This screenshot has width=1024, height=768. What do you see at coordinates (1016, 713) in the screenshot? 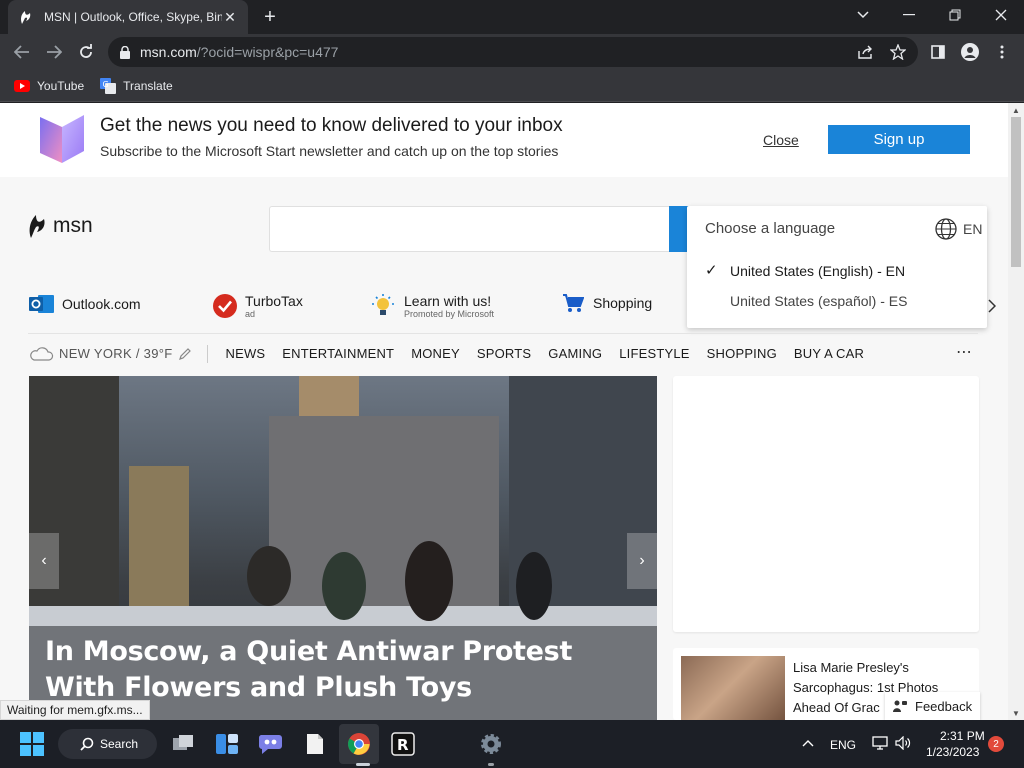
I see `scroll-down-icon: ▼` at bounding box center [1016, 713].